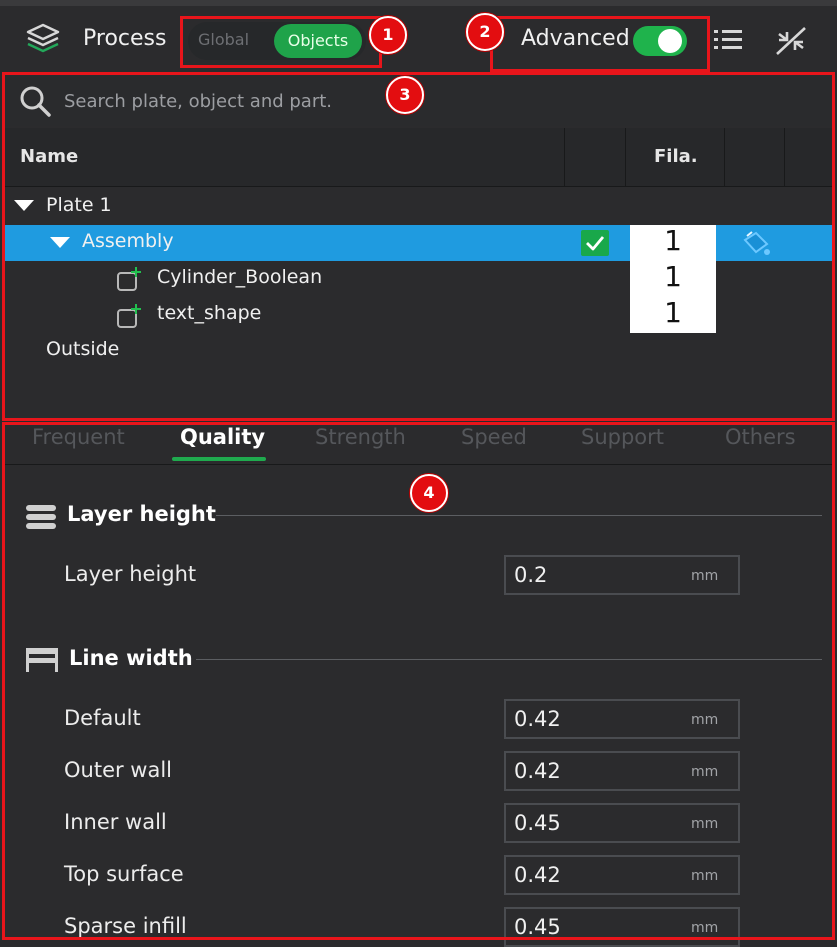  I want to click on layers-icon, so click(43, 38).